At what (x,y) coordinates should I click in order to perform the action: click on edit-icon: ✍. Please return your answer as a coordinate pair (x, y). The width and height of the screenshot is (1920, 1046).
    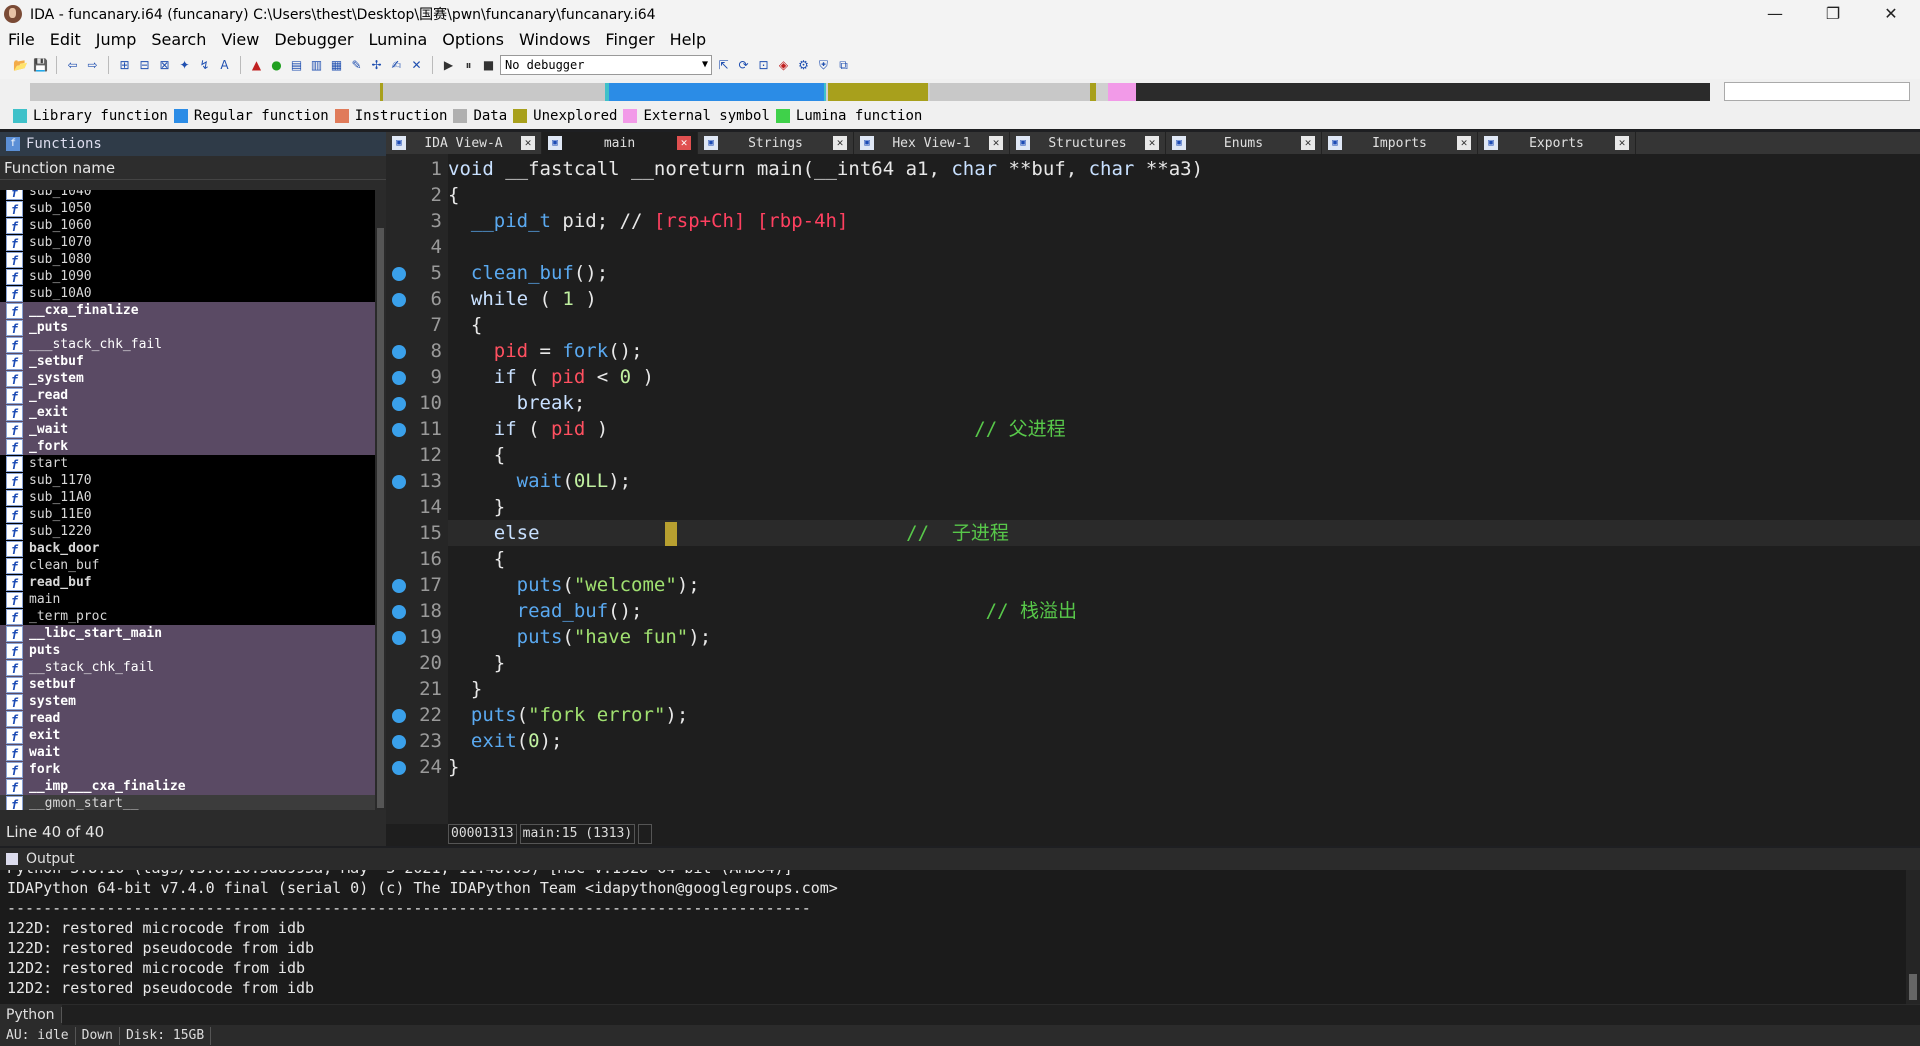
    Looking at the image, I should click on (396, 65).